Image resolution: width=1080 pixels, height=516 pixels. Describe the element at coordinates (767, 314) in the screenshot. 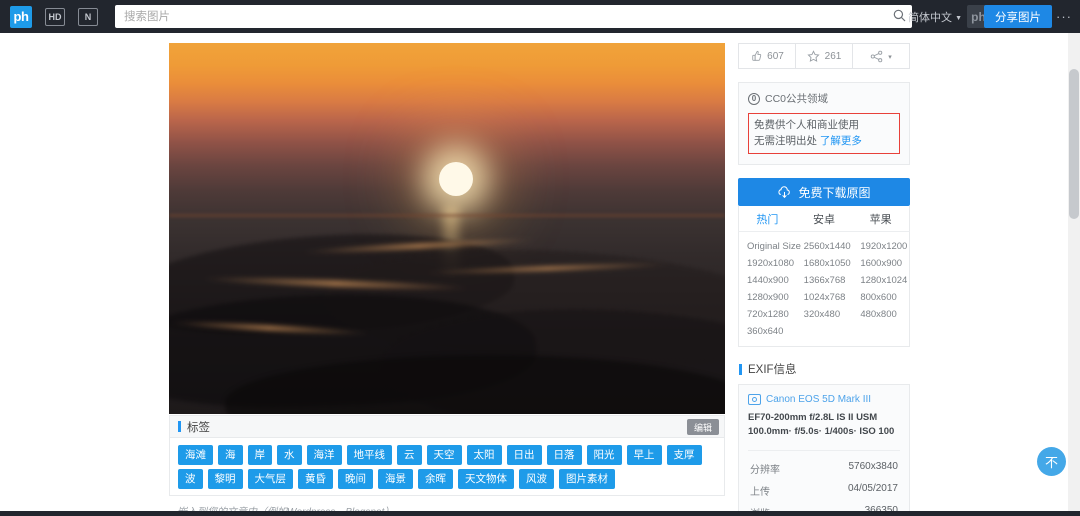

I see `resolution-option: 720x1280` at that location.